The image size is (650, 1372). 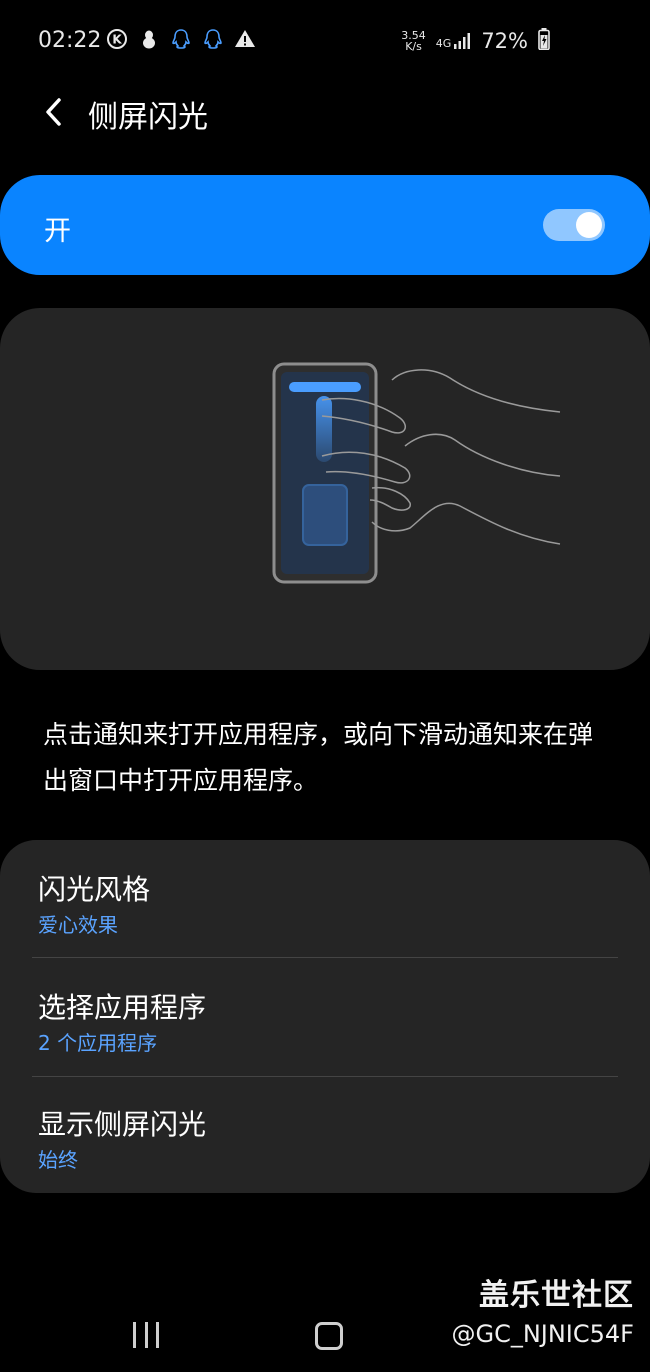 What do you see at coordinates (325, 1135) in the screenshot?
I see `setting-show-edge-lighting: 显示侧屏闪光 始终` at bounding box center [325, 1135].